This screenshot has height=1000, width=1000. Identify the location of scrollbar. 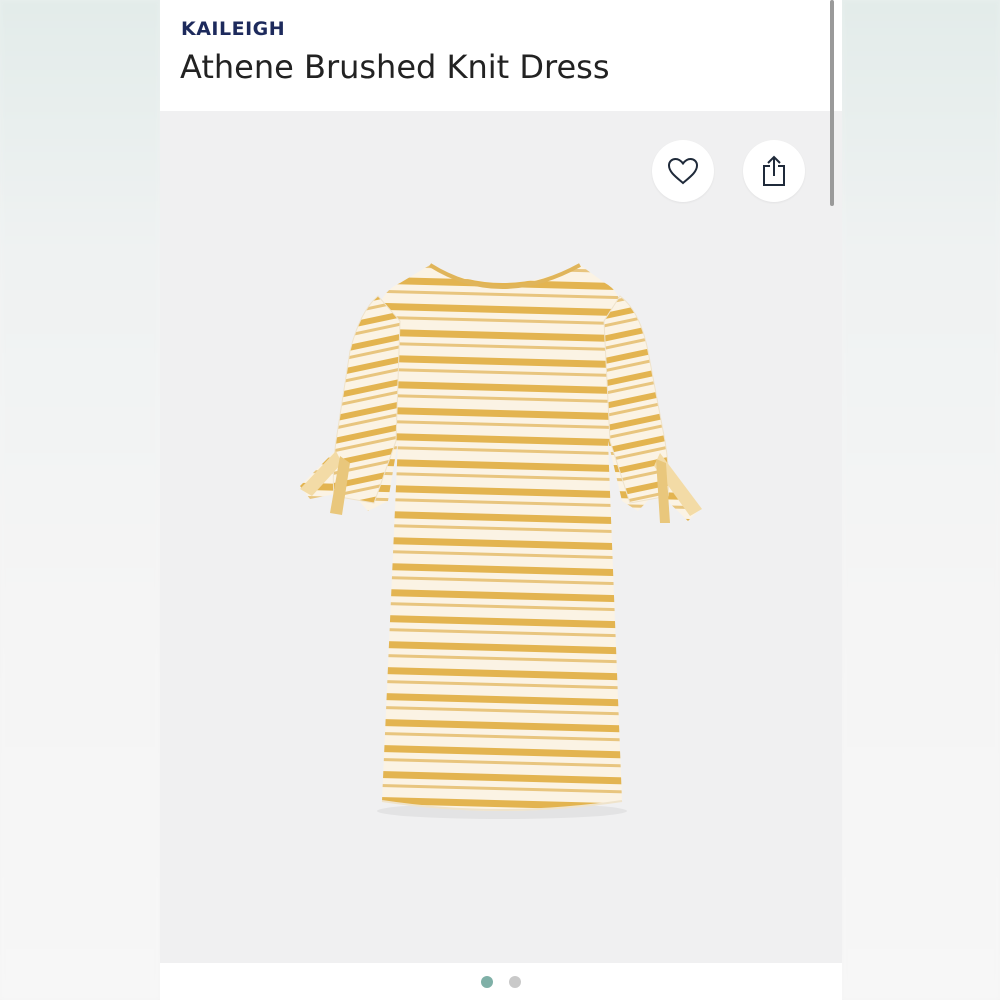
(832, 103).